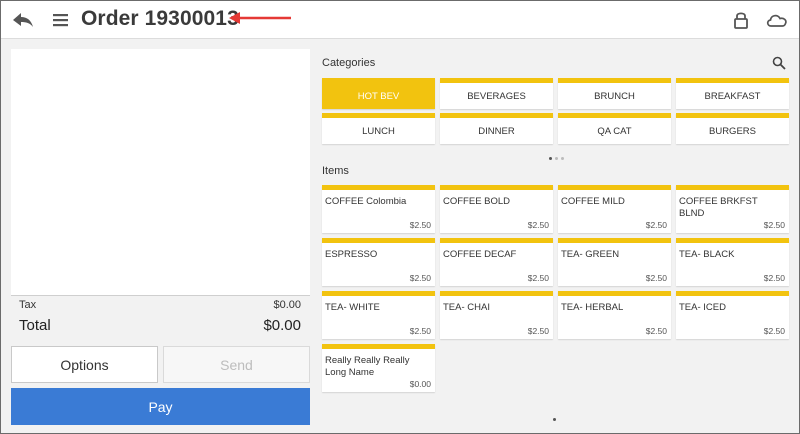 This screenshot has width=800, height=434. Describe the element at coordinates (367, 366) in the screenshot. I see `item-name: Really Really Really Long Name` at that location.